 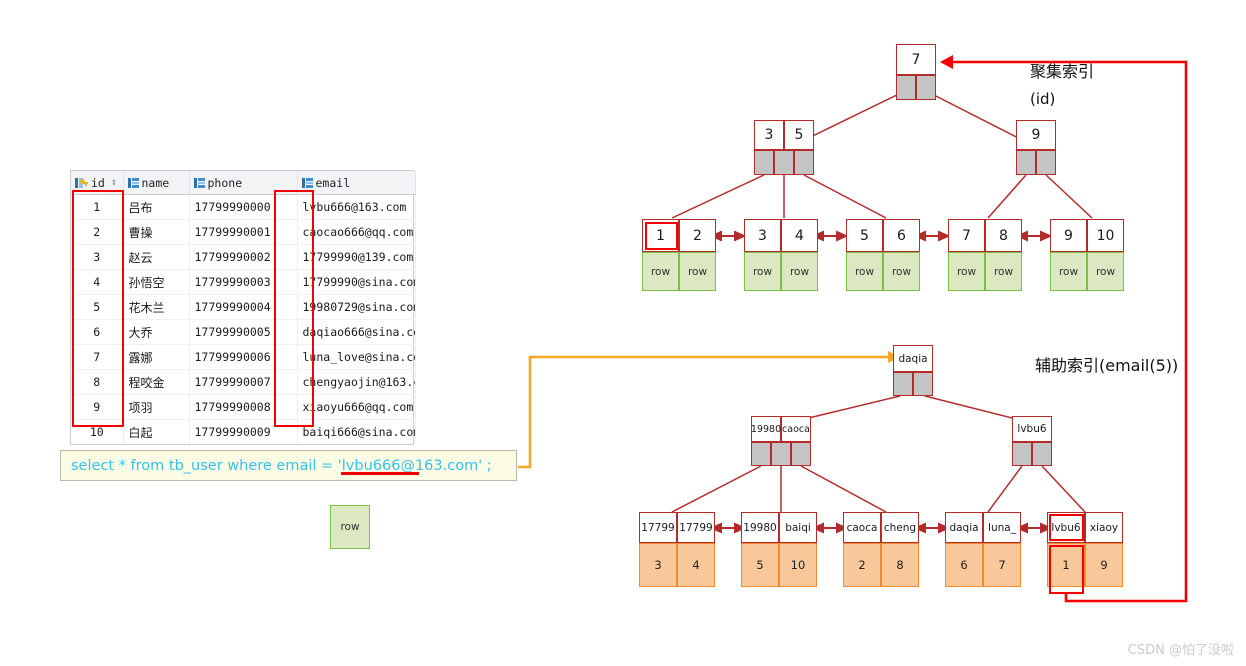 What do you see at coordinates (98, 308) in the screenshot?
I see `highlight-id-column` at bounding box center [98, 308].